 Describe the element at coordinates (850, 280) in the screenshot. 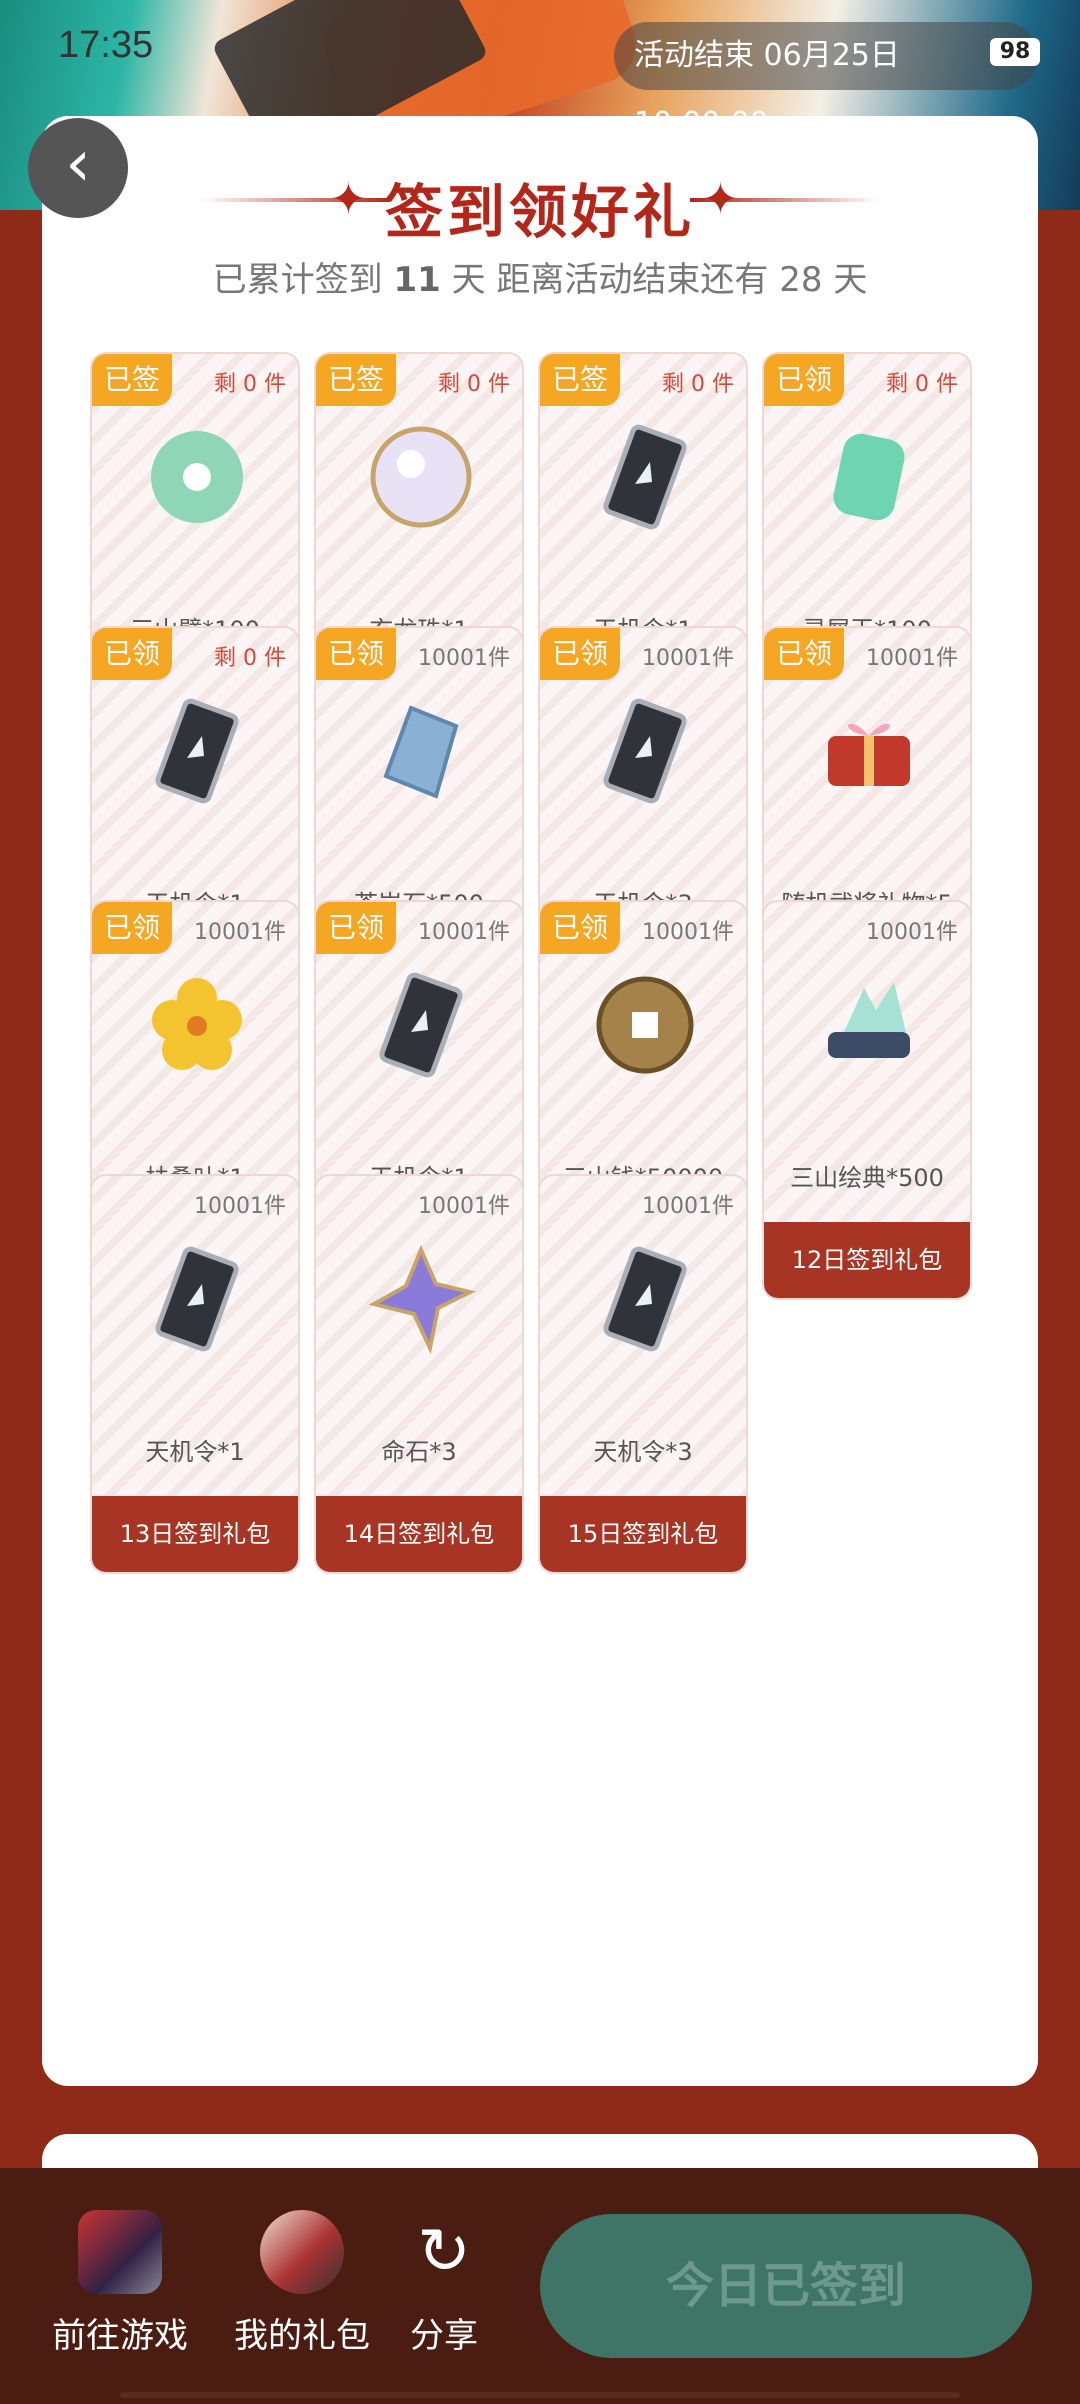

I see `summary-suffix: 天` at that location.